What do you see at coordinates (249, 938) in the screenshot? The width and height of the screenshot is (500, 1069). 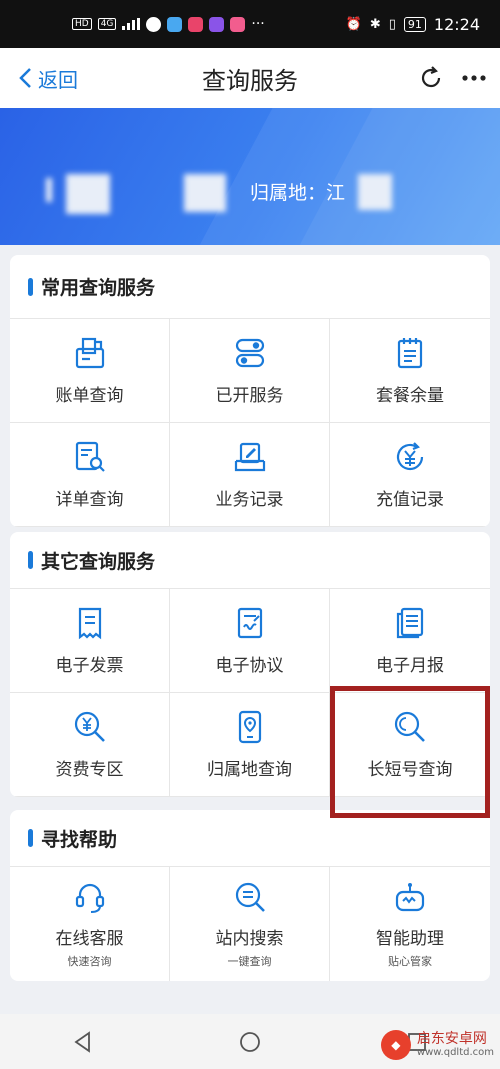 I see `item-label: 站内搜索` at bounding box center [249, 938].